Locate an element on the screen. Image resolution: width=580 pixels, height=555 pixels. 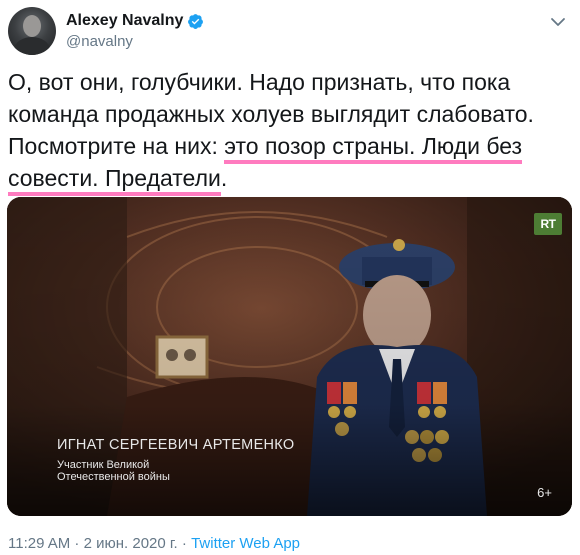
video-caption-name: ИГНАТ СЕРГЕЕВИЧ АРТЕМЕНКО is located at coordinates (176, 445).